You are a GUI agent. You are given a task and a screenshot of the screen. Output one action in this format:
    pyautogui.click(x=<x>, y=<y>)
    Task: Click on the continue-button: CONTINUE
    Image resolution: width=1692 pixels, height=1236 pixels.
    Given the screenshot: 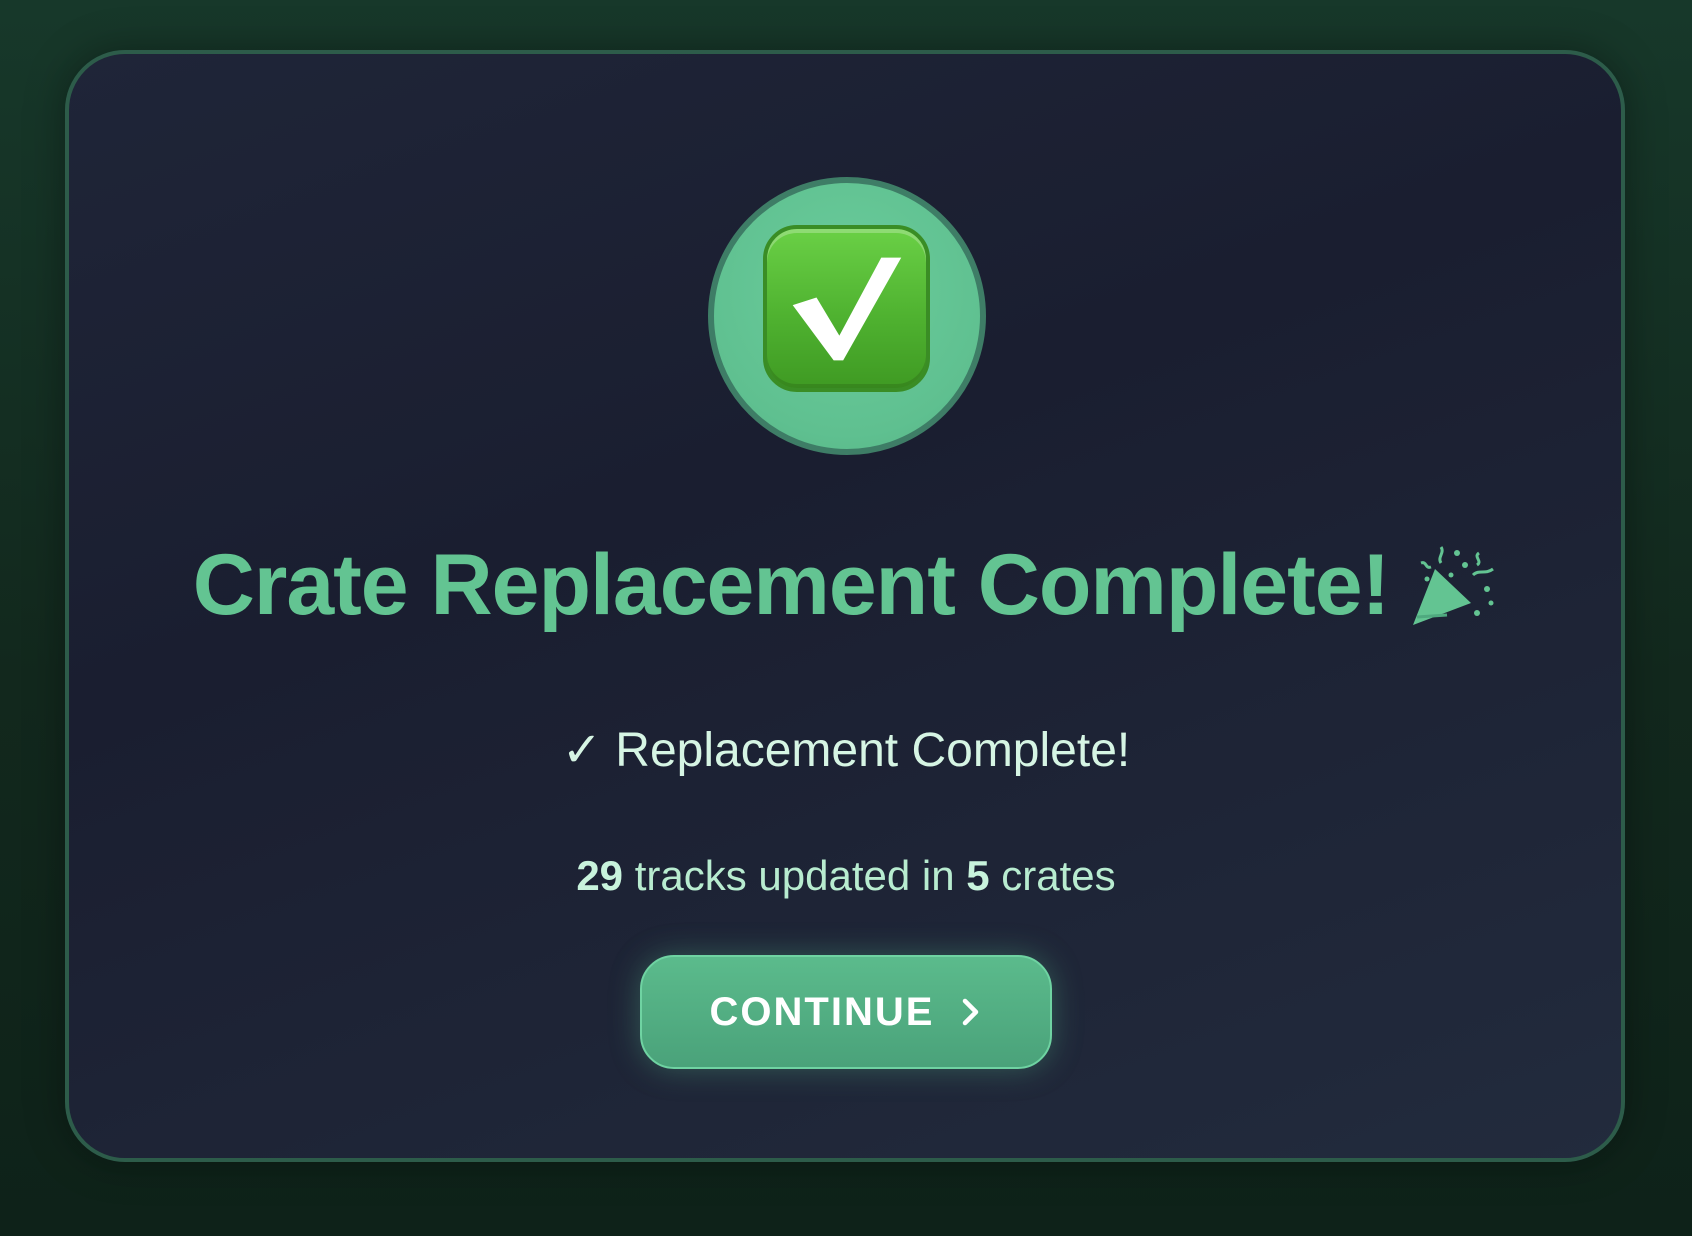 What is the action you would take?
    pyautogui.click(x=846, y=1012)
    